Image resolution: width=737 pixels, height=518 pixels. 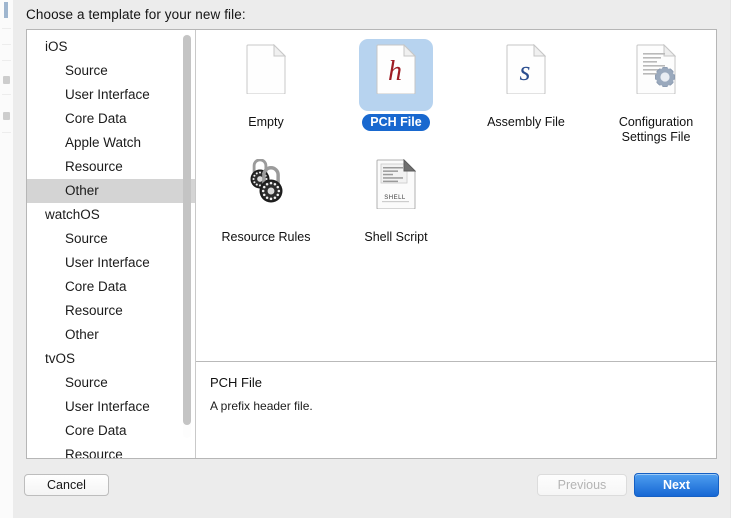 I want to click on background-window-sliver, so click(x=7, y=259).